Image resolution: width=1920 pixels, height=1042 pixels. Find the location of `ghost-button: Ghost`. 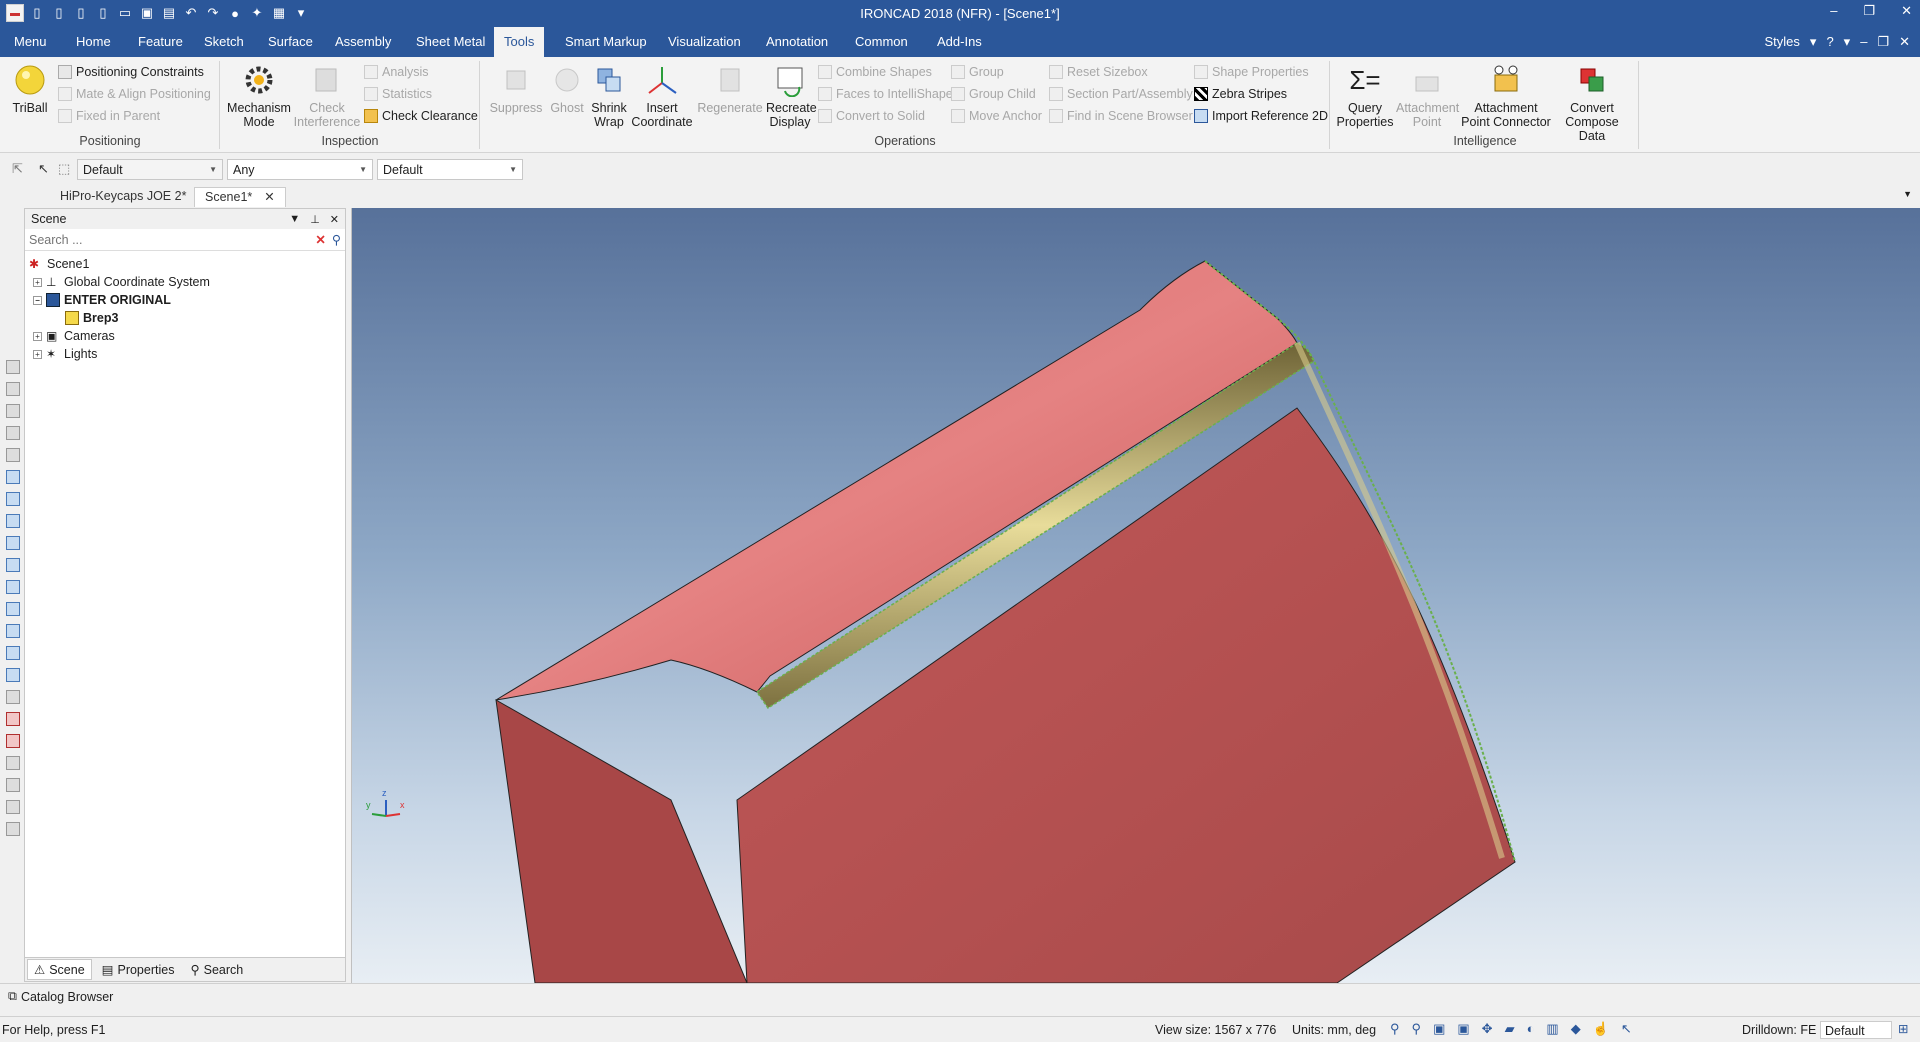

ghost-button: Ghost is located at coordinates (567, 88).